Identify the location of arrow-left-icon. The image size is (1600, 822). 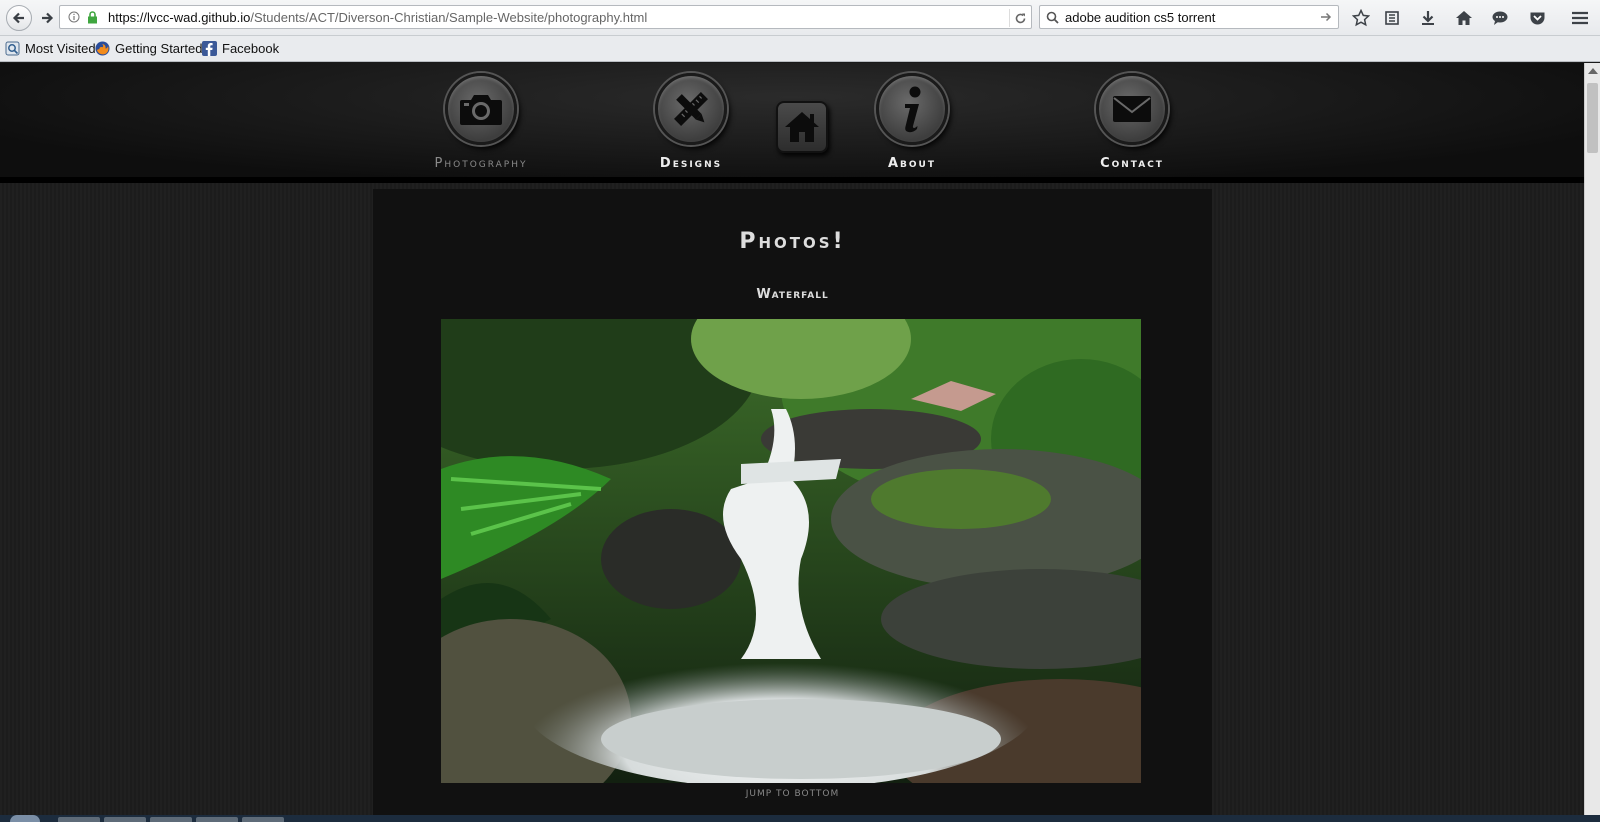
(18, 18).